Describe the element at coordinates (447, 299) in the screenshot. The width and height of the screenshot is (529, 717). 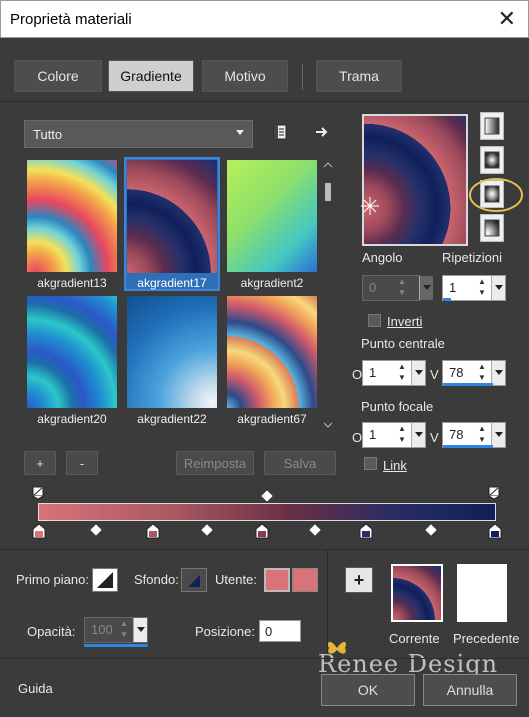
I see `repeat-level-bar` at that location.